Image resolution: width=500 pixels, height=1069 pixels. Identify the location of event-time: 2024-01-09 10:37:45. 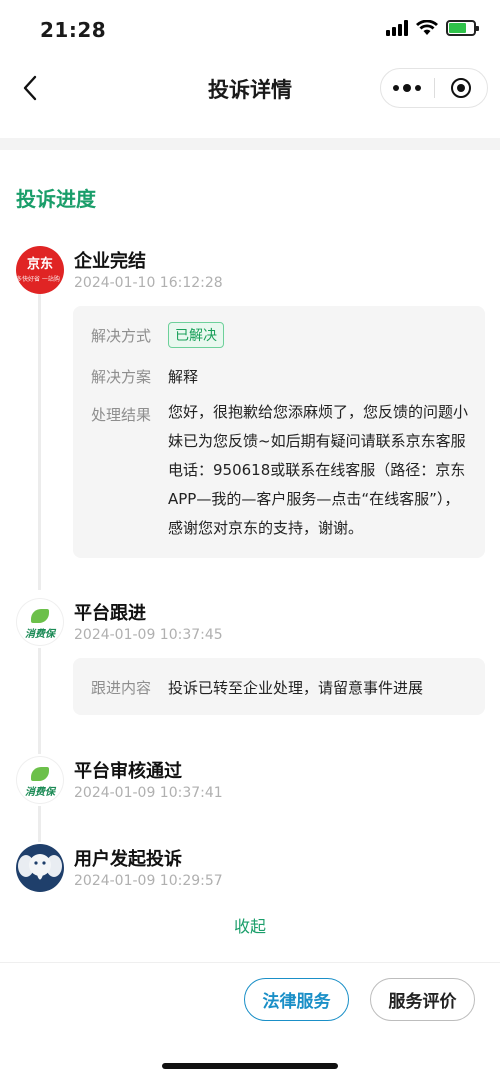
(148, 635).